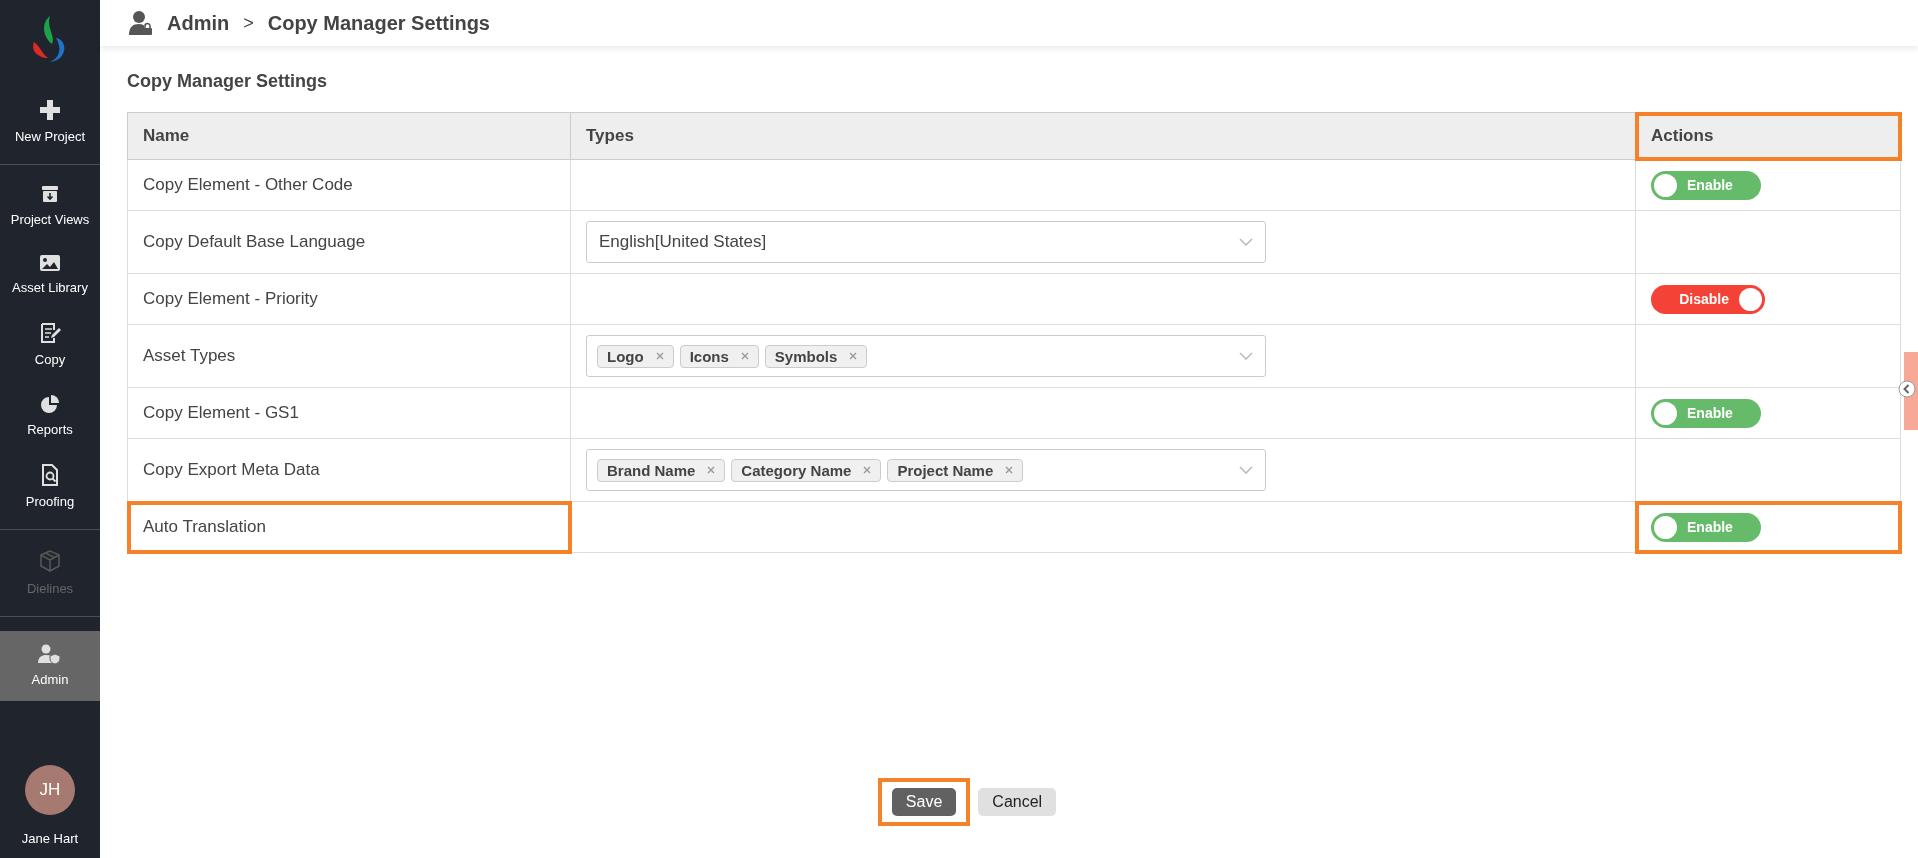 The height and width of the screenshot is (858, 1918). What do you see at coordinates (50, 561) in the screenshot?
I see `box-icon` at bounding box center [50, 561].